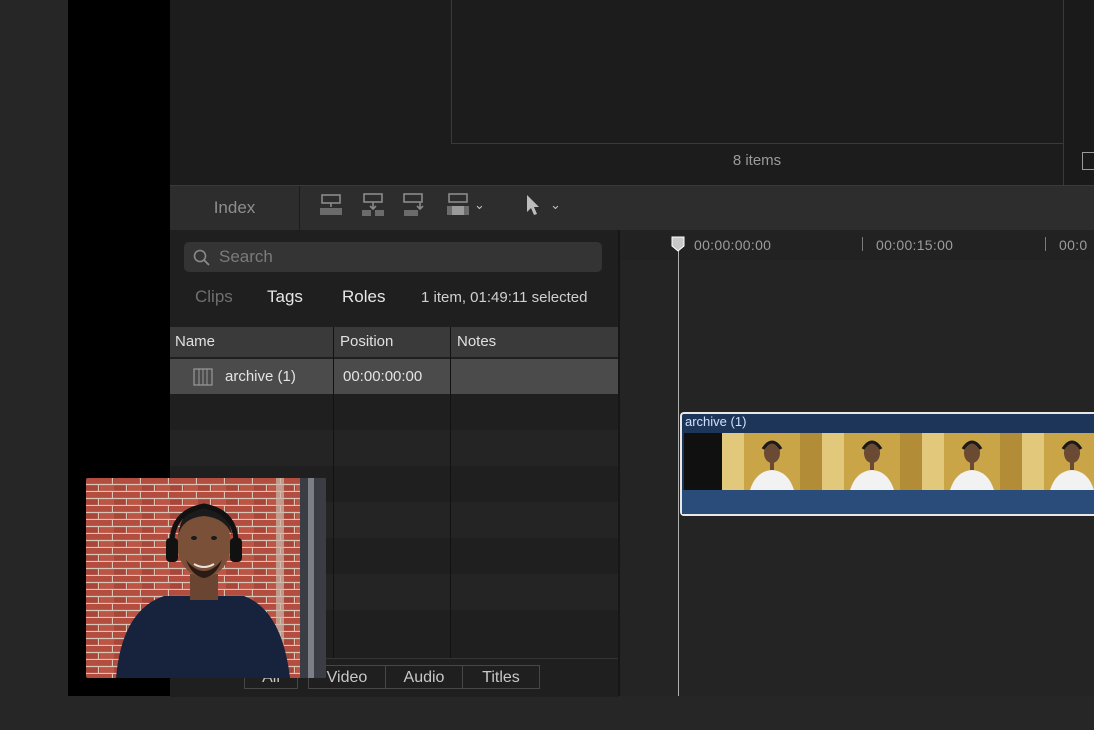 This screenshot has width=1094, height=730. What do you see at coordinates (632, 208) in the screenshot?
I see `timeline-toolbar` at bounding box center [632, 208].